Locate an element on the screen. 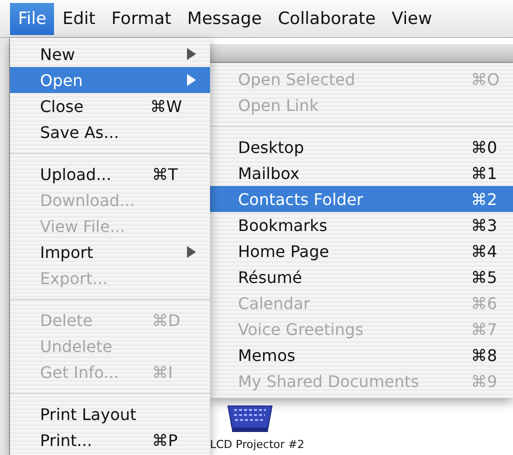 The image size is (513, 455). menu-item: Memos ⌘8 is located at coordinates (361, 355).